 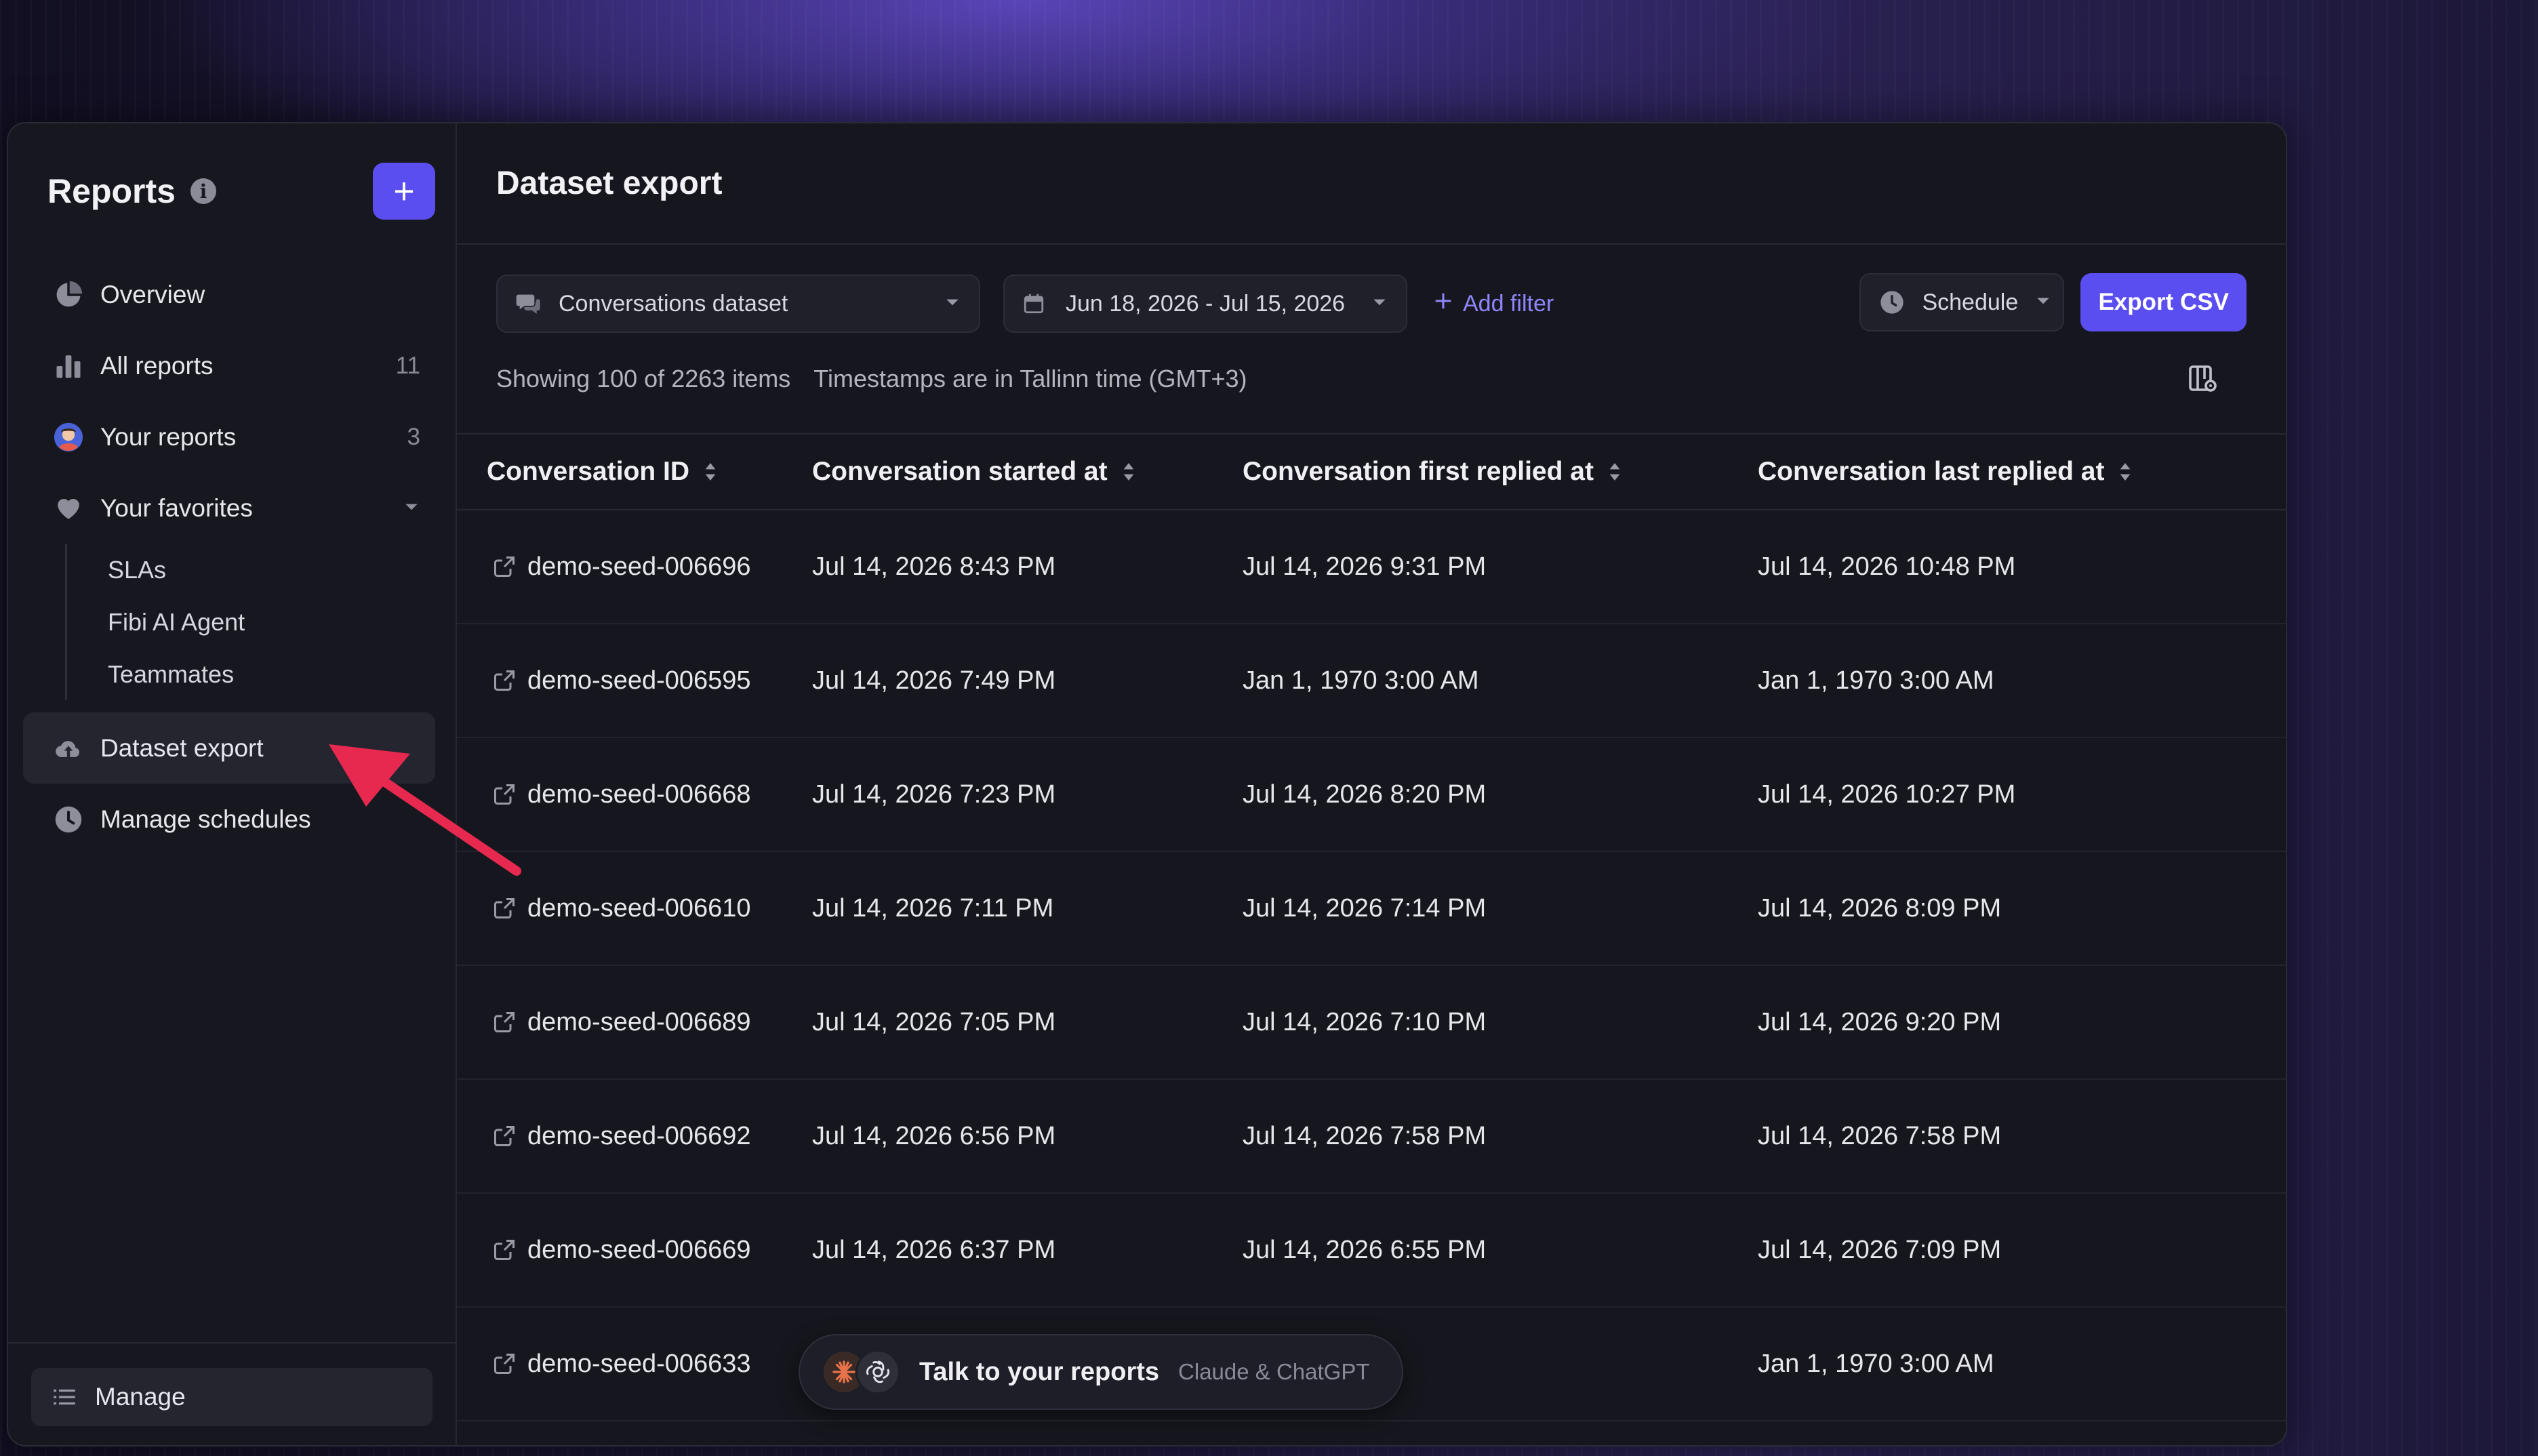 I want to click on table-cell: Jul 14, 2026 7:14 PM, so click(x=1500, y=908).